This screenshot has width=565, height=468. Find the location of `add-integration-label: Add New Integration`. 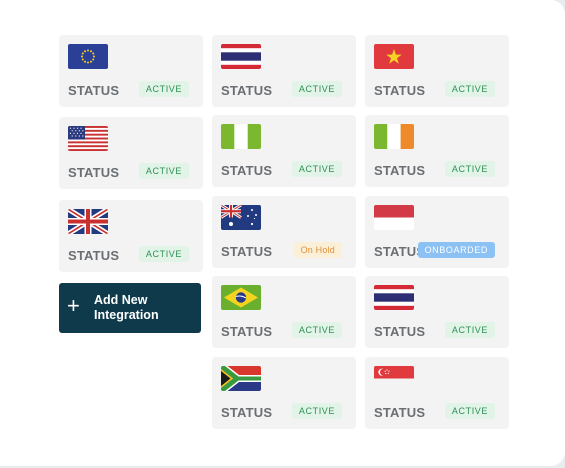

add-integration-label: Add New Integration is located at coordinates (126, 307).